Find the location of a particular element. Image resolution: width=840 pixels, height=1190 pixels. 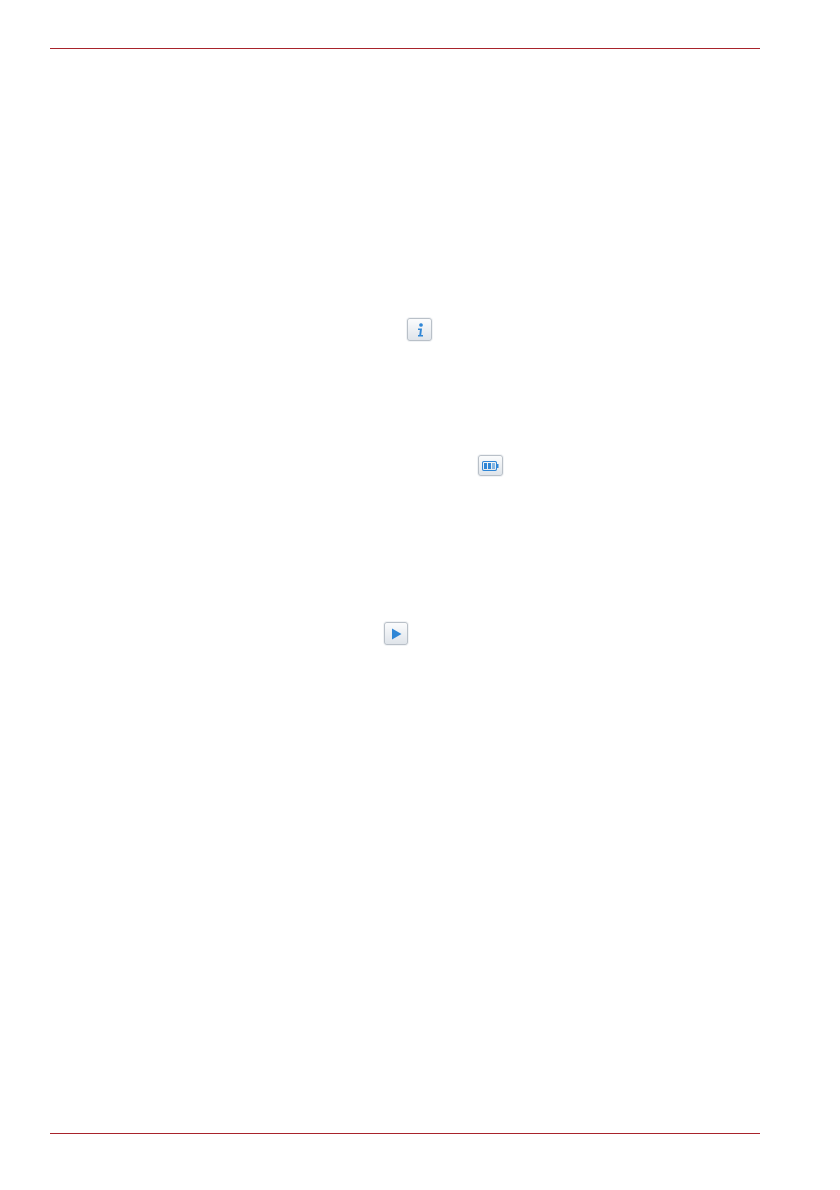

footer-rule is located at coordinates (405, 1133).